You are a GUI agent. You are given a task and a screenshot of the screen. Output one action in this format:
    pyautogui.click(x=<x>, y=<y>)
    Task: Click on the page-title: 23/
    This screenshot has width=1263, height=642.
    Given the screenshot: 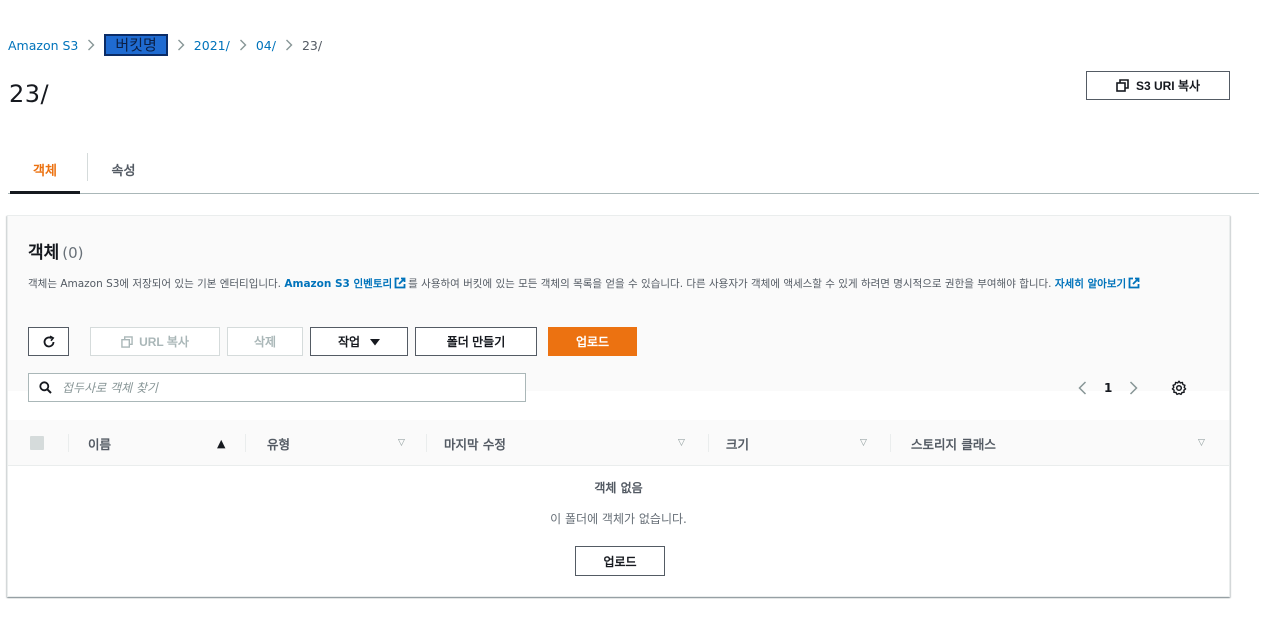 What is the action you would take?
    pyautogui.click(x=29, y=94)
    